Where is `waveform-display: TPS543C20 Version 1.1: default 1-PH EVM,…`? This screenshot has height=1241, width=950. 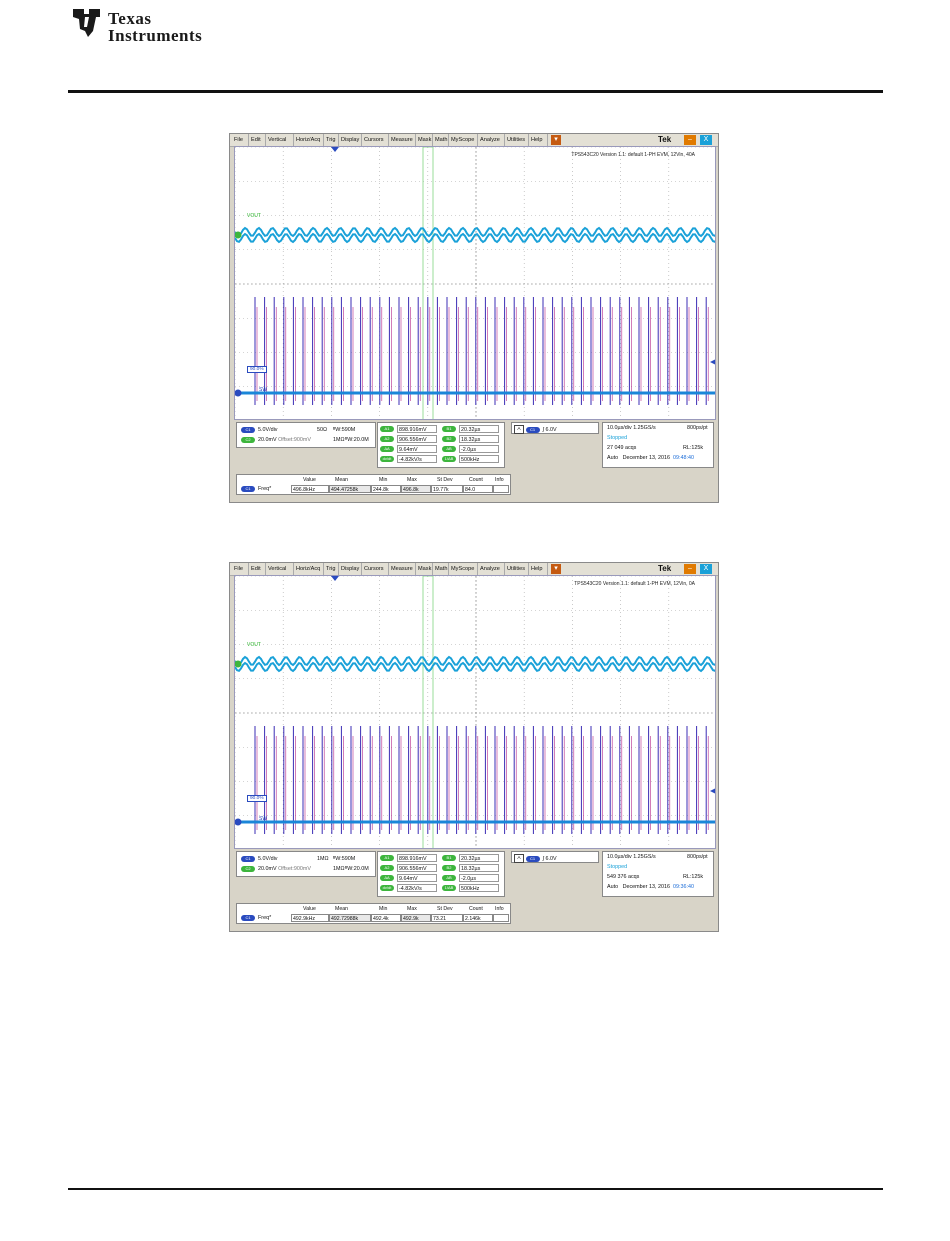
waveform-display: TPS543C20 Version 1.1: default 1-PH EVM,… is located at coordinates (475, 712).